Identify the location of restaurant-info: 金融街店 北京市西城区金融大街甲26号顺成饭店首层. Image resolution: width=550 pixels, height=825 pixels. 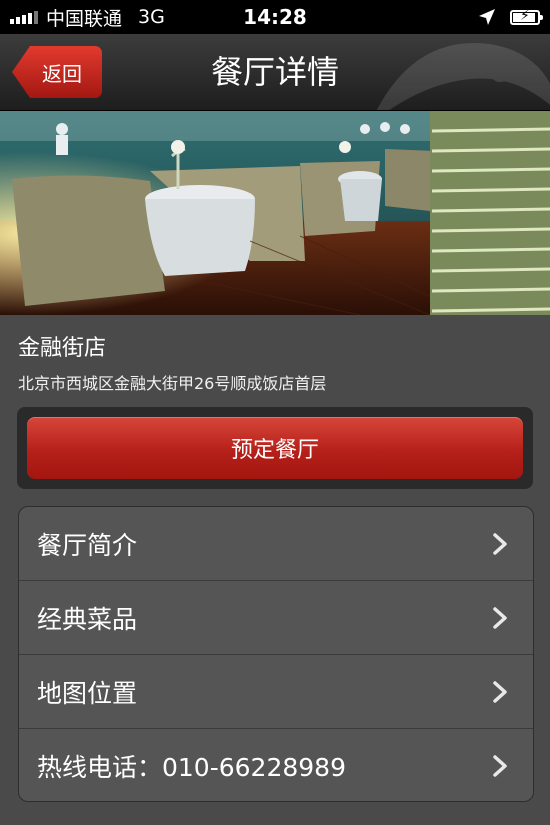
(278, 362).